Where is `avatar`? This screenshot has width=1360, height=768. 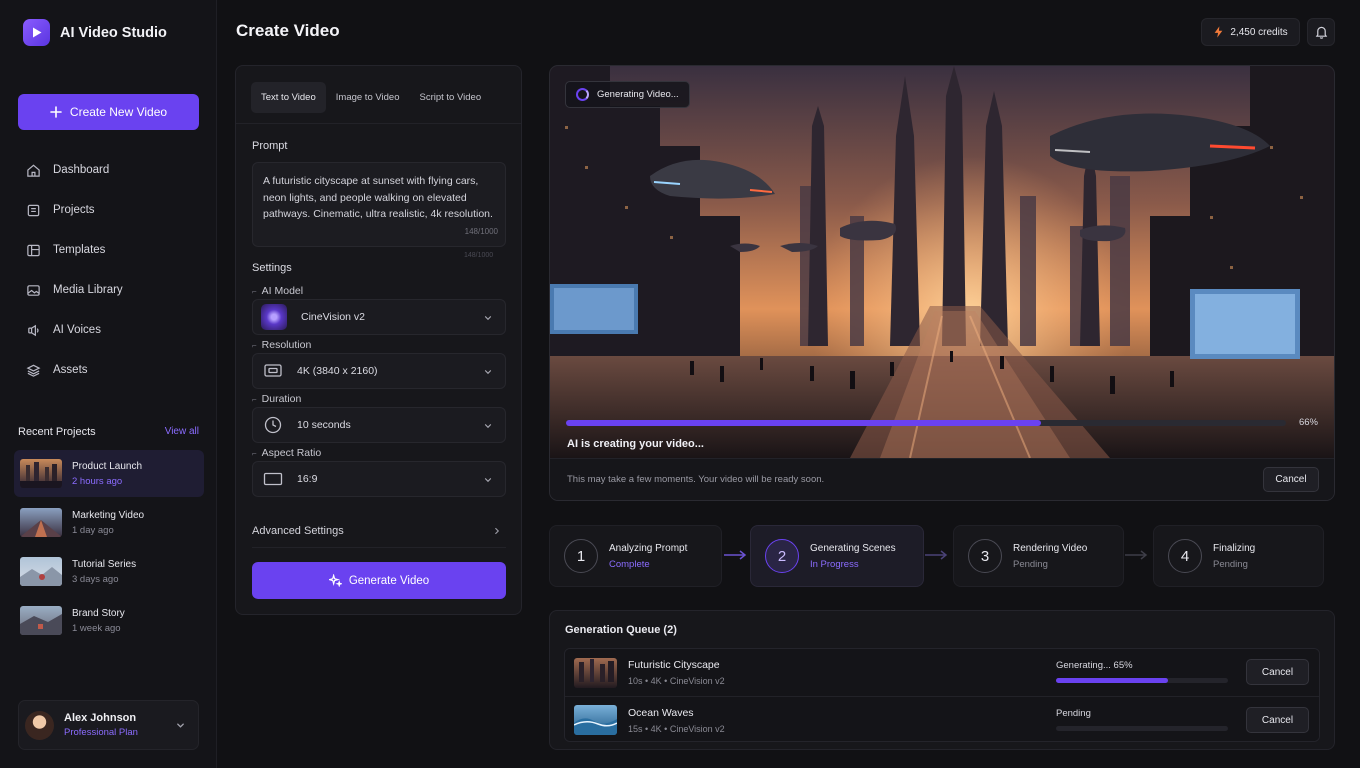
avatar is located at coordinates (39, 725).